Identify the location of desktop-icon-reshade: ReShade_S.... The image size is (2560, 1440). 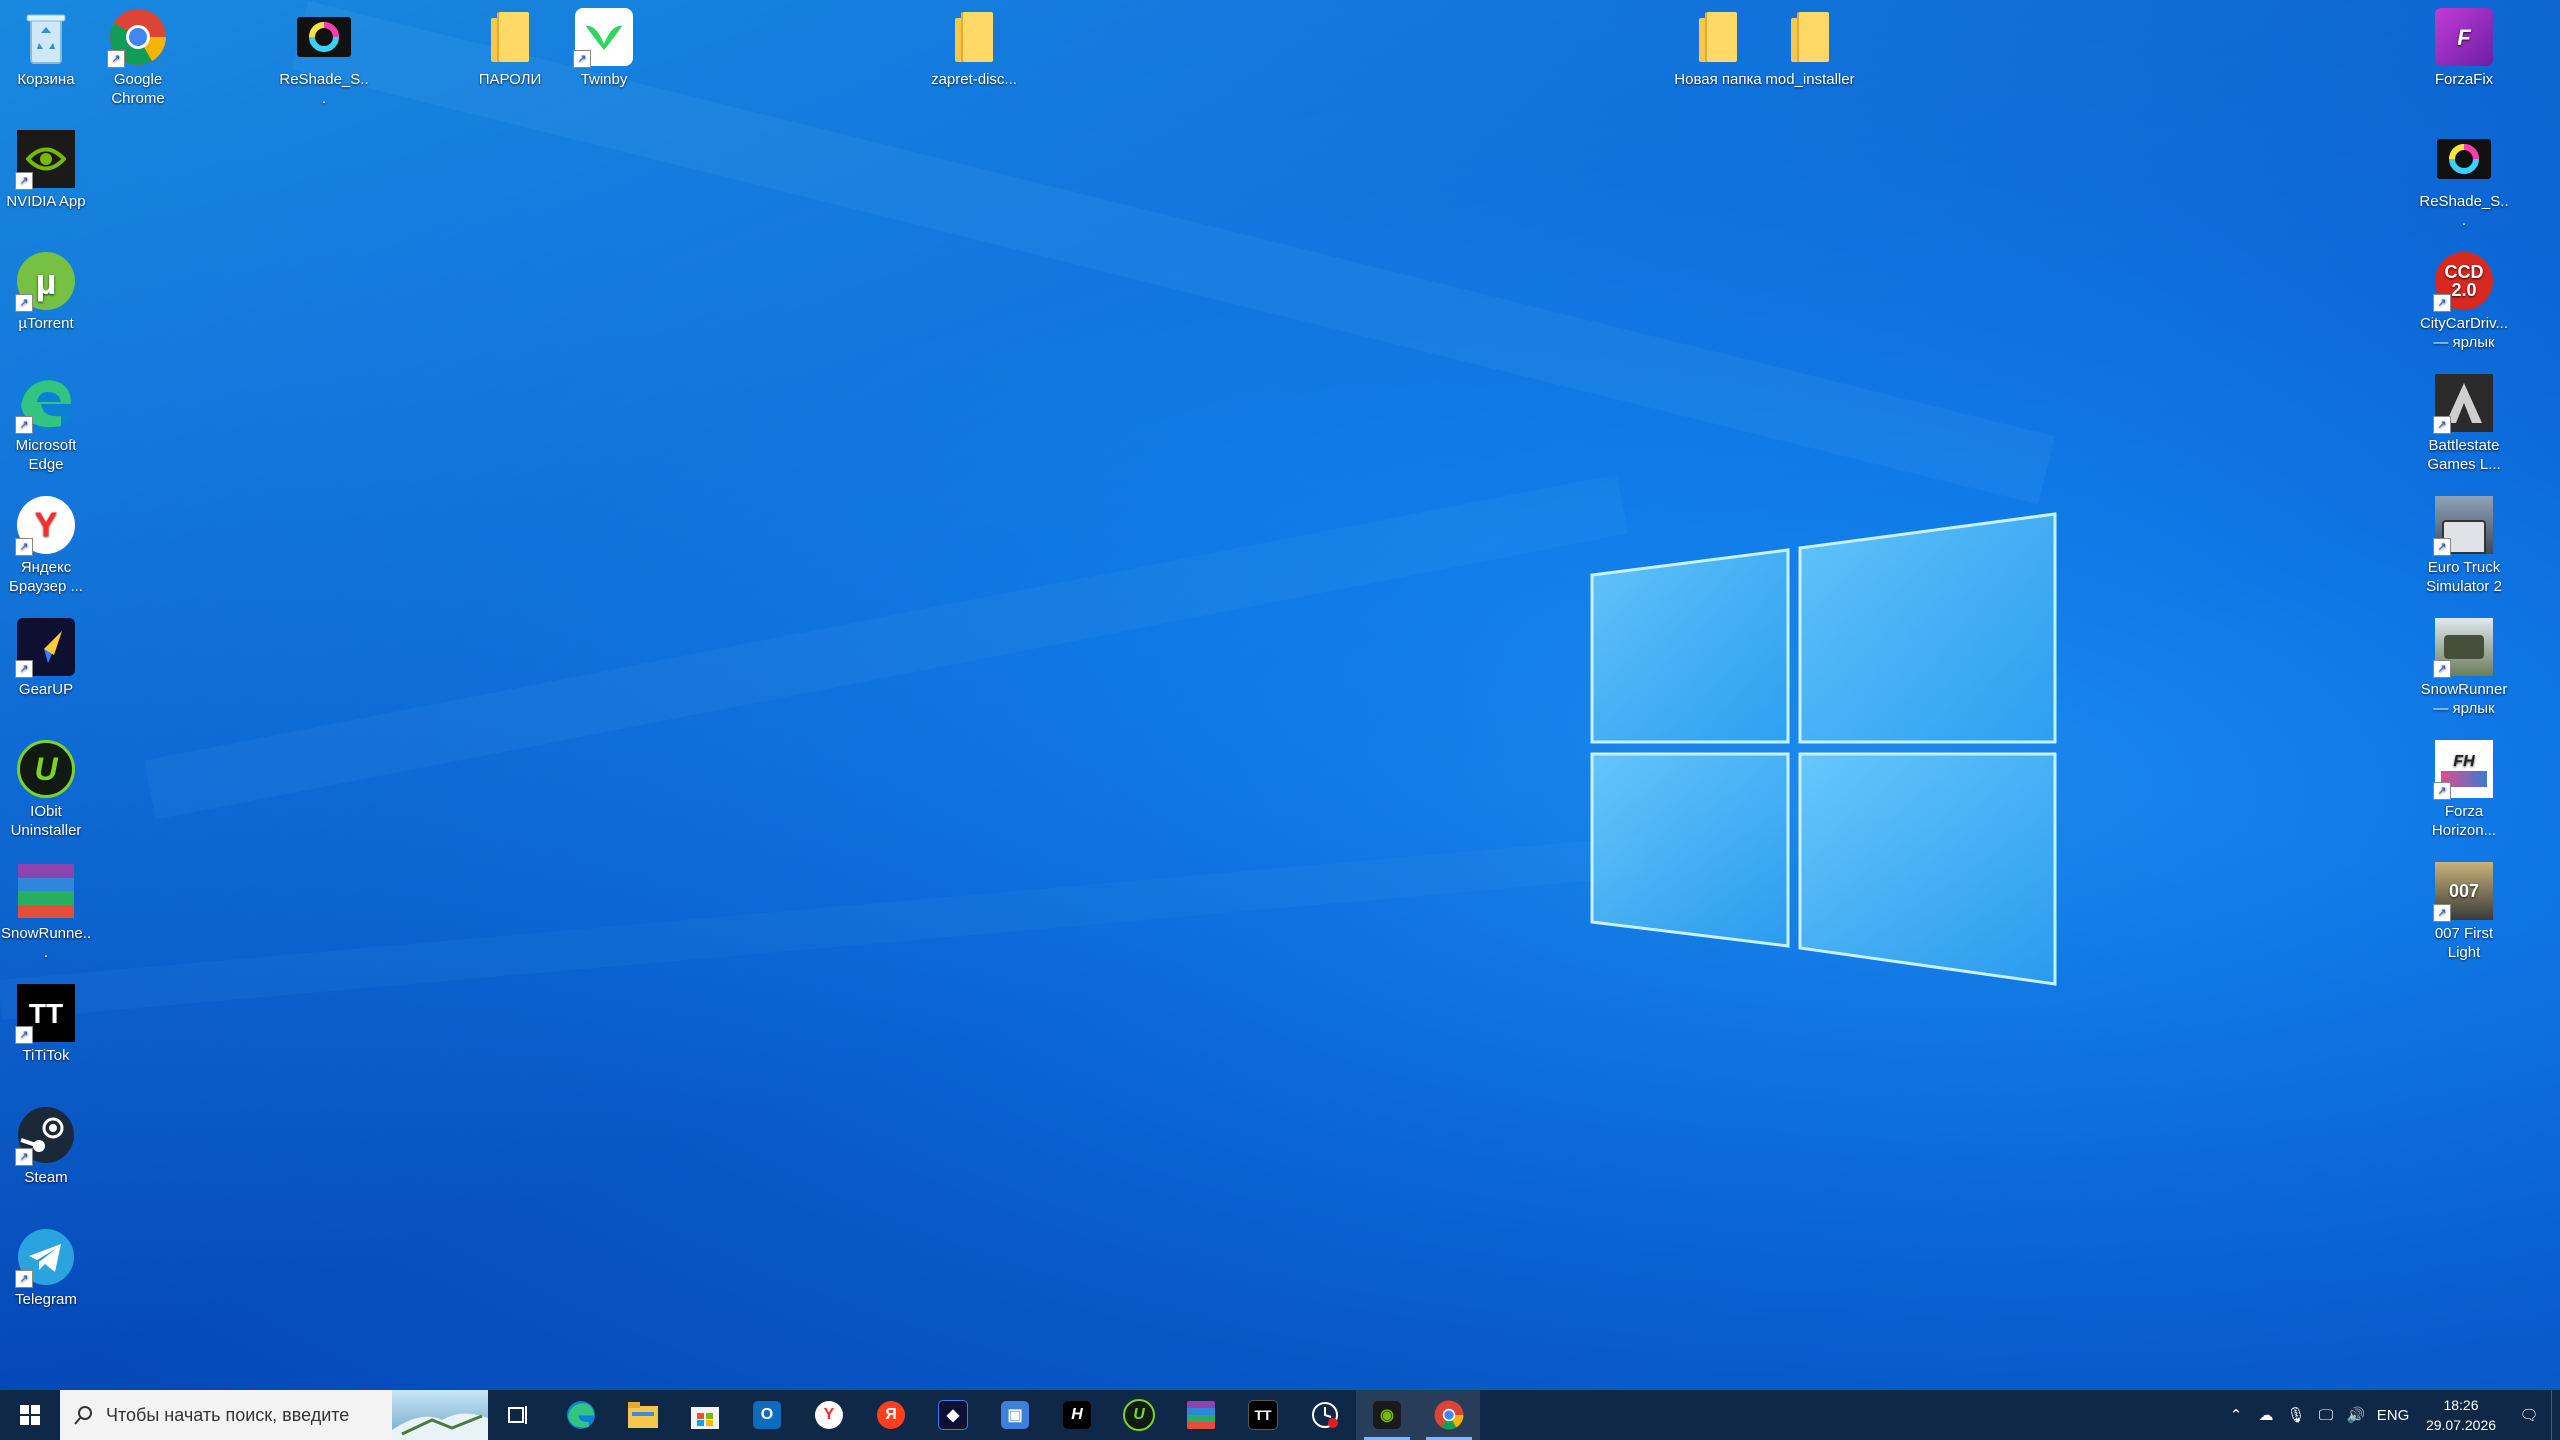
(324, 57).